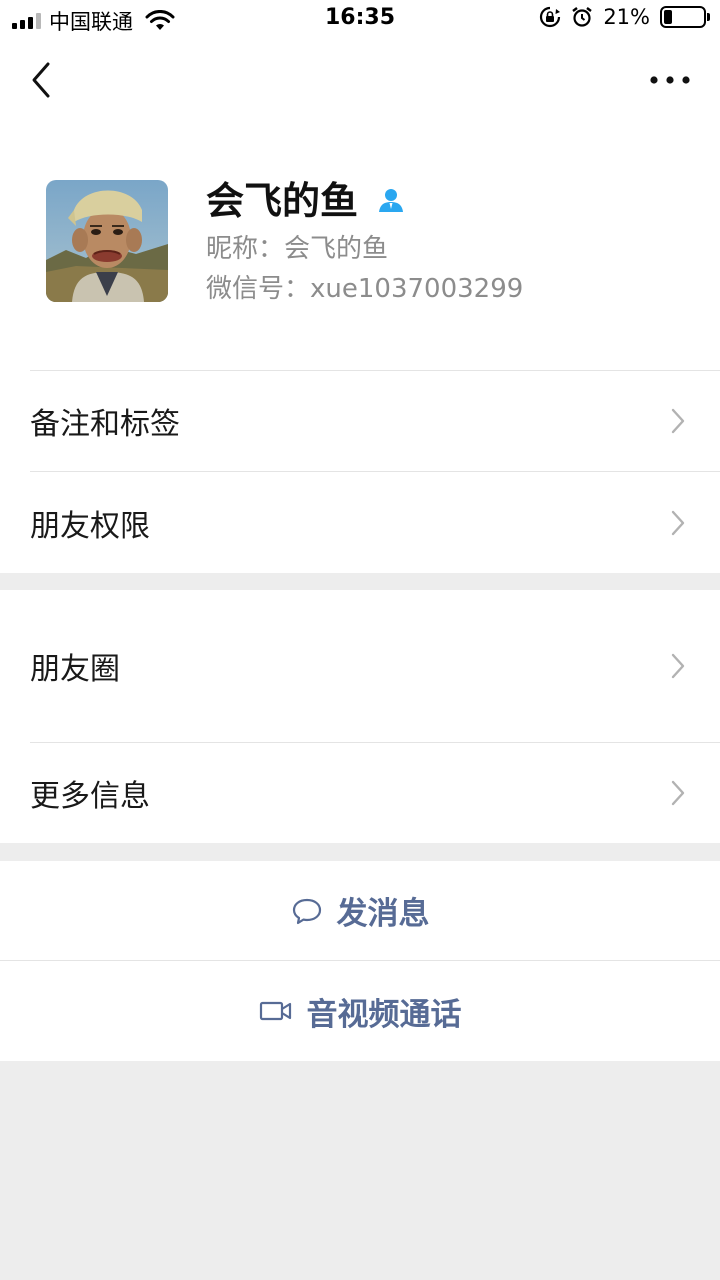 Image resolution: width=720 pixels, height=1280 pixels. I want to click on avatar, so click(107, 241).